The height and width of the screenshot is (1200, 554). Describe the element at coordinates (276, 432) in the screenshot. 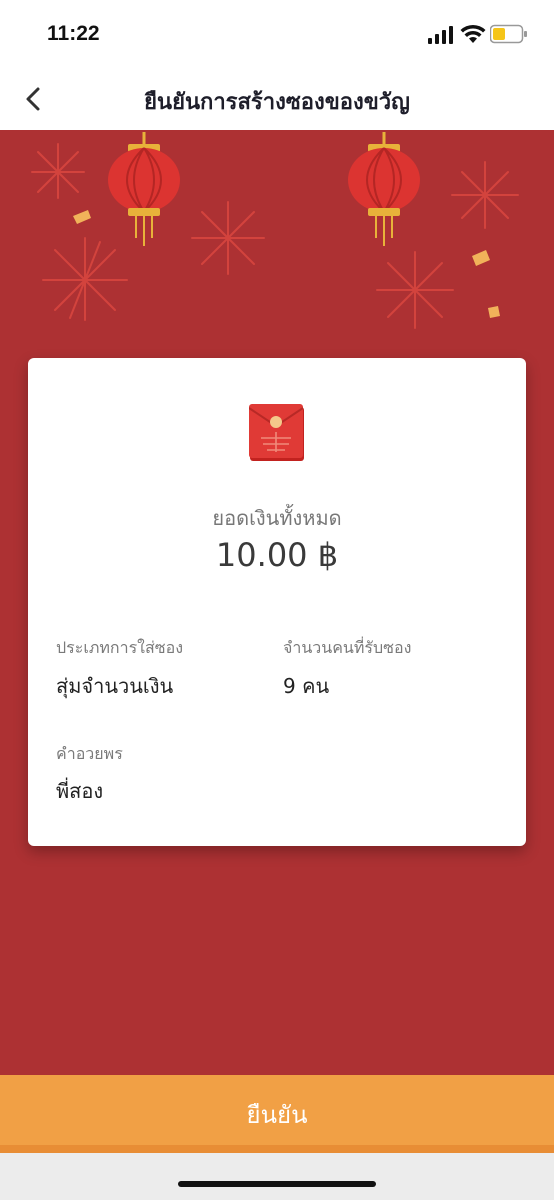

I see `red-envelope-icon` at that location.